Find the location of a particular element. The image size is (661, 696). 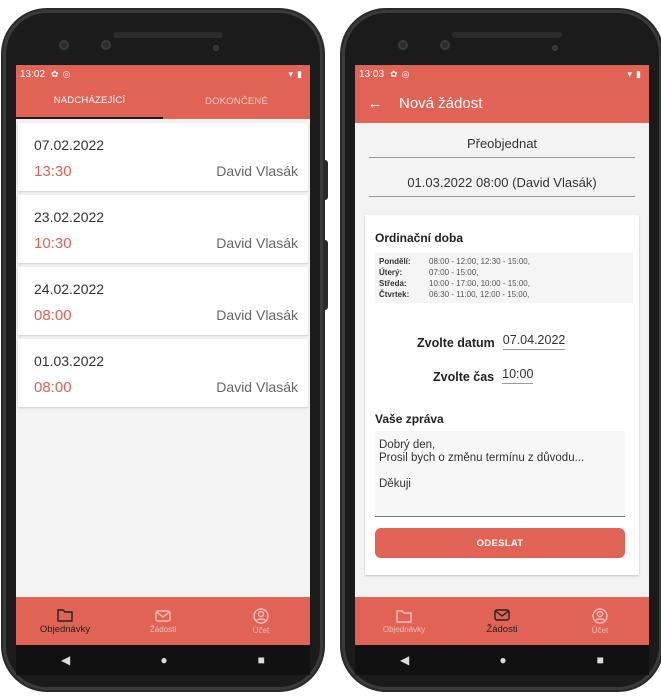

date-row: Zvolte datum 07.04.2022 is located at coordinates (491, 341).